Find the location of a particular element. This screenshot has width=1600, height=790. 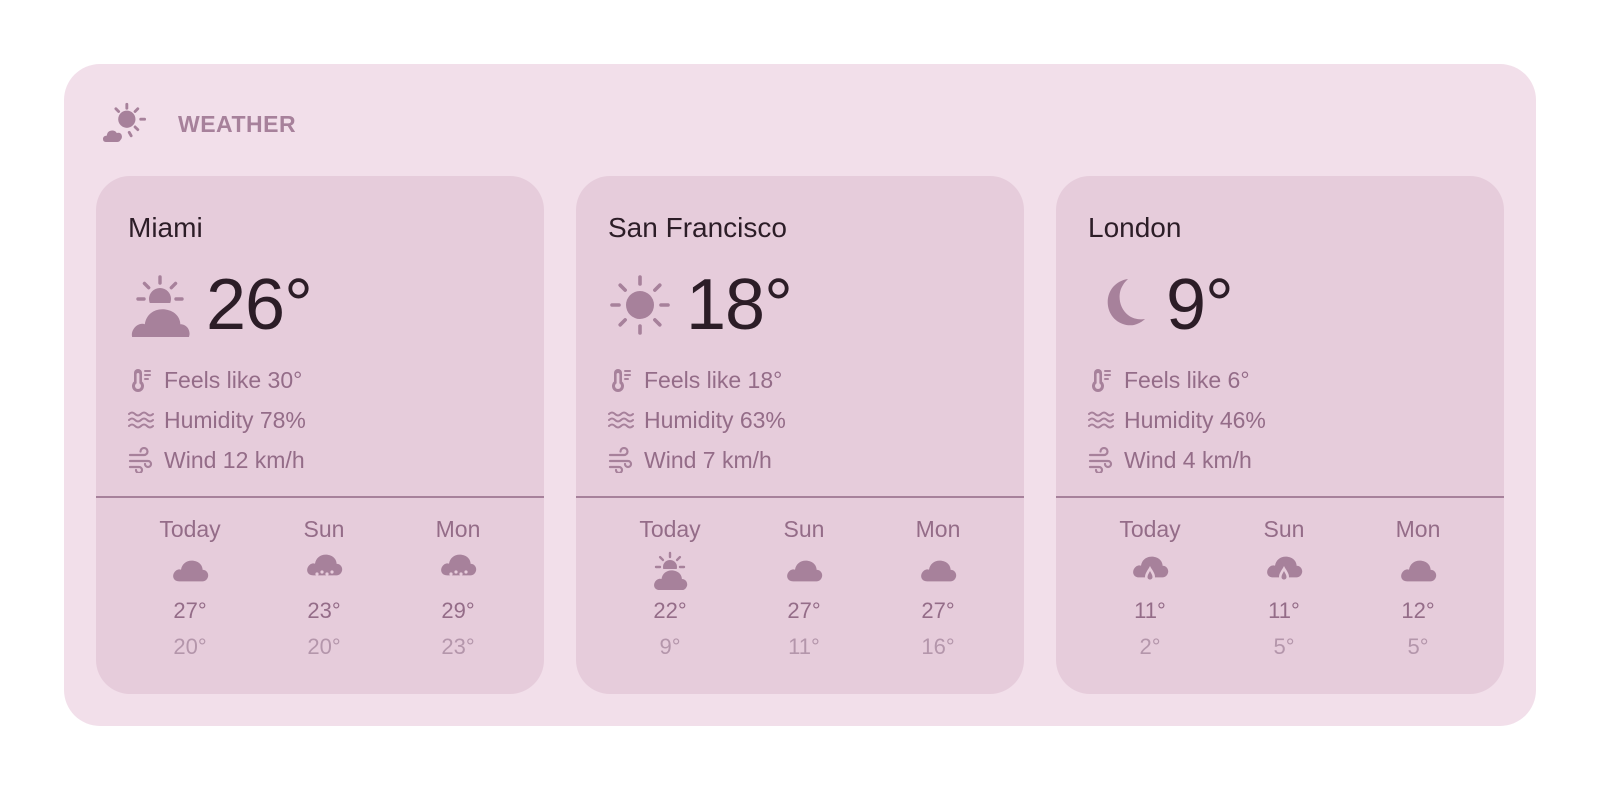

forecast-day: Sun 27° 11° is located at coordinates (804, 588).